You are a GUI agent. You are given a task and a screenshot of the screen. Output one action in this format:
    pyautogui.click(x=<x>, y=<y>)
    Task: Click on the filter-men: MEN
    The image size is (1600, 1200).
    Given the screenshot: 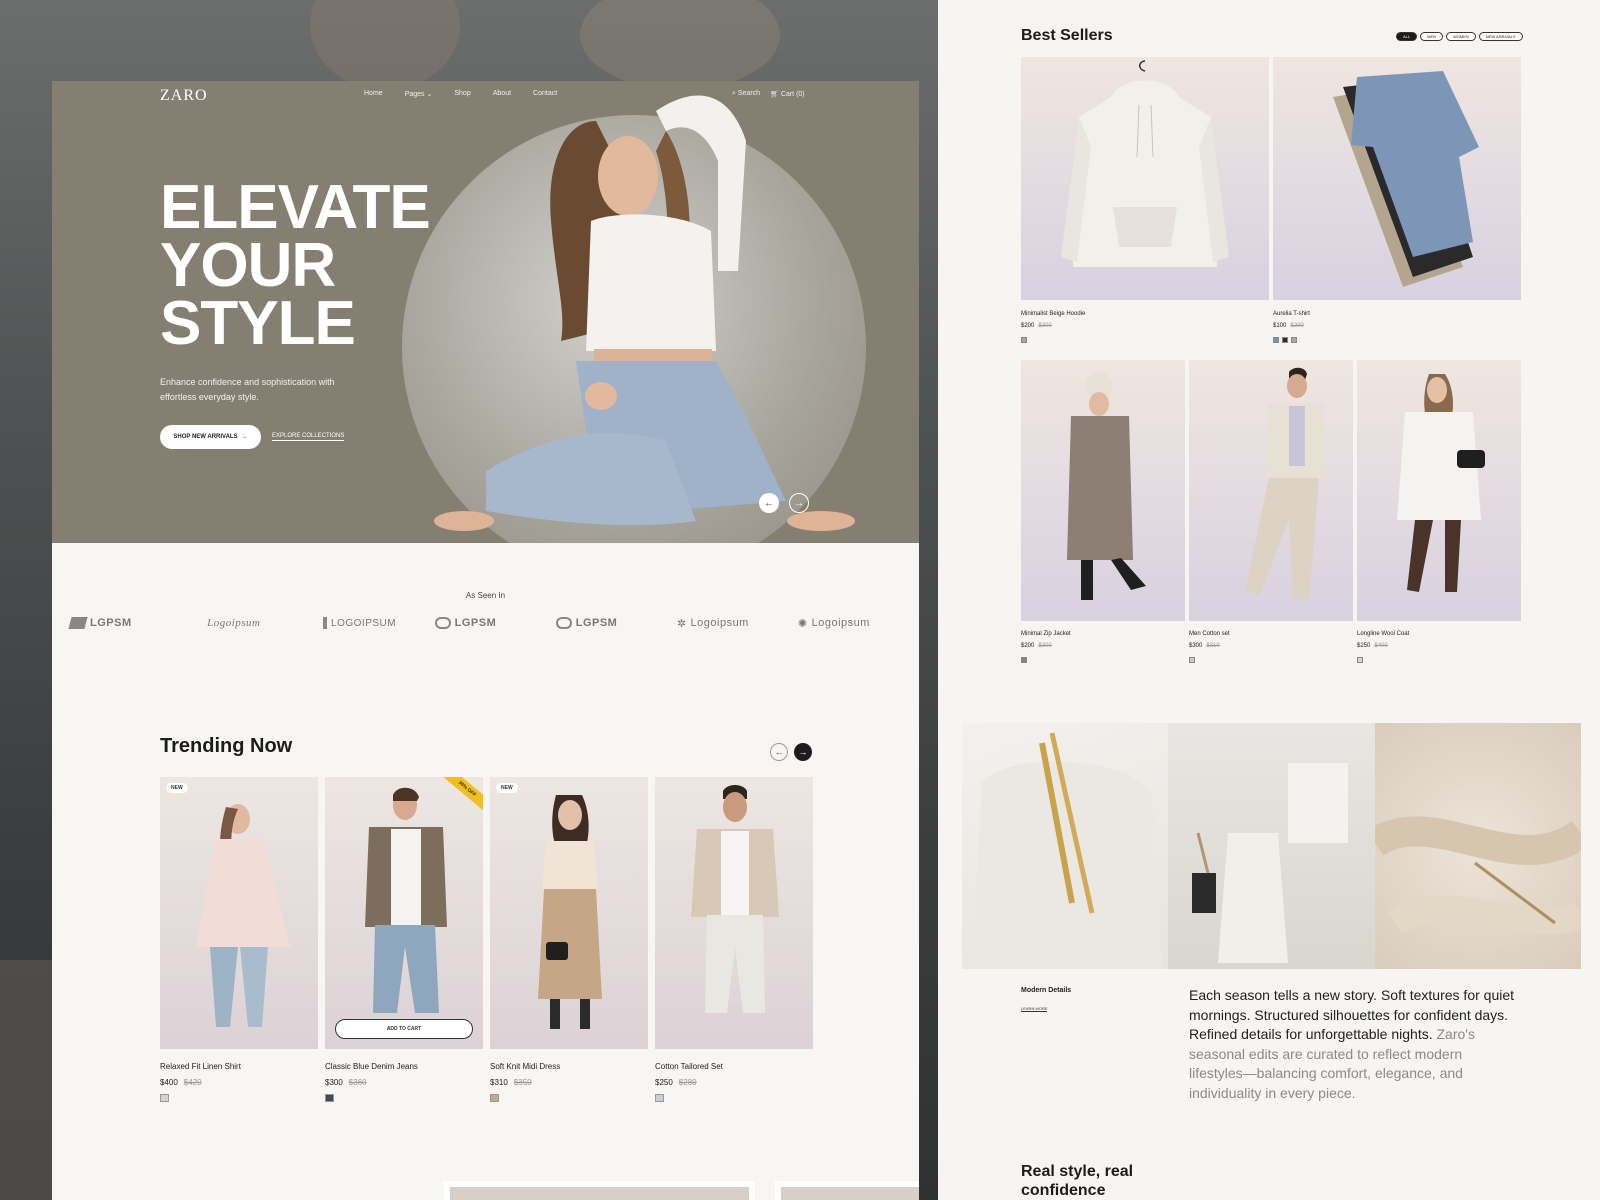 What is the action you would take?
    pyautogui.click(x=1432, y=36)
    